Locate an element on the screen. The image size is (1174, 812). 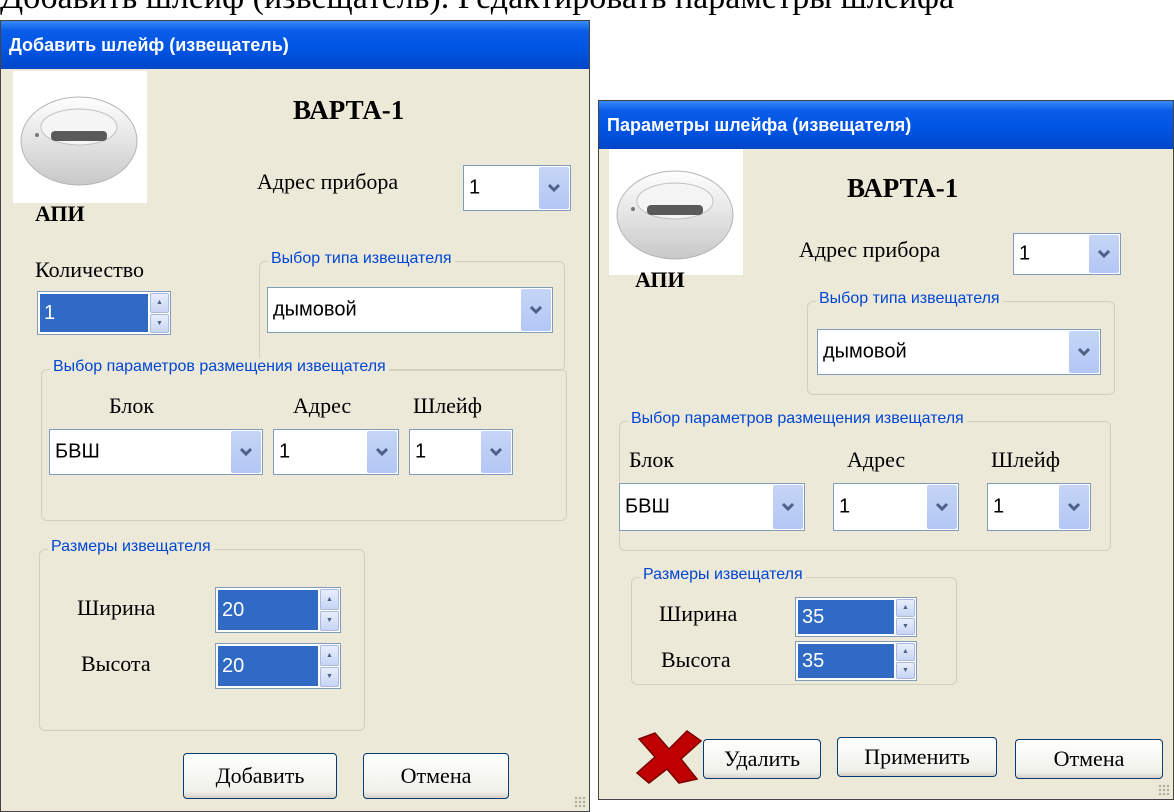
loop-params-dialog-titlebar: Параметры шлейфа (извещателя) is located at coordinates (886, 125).